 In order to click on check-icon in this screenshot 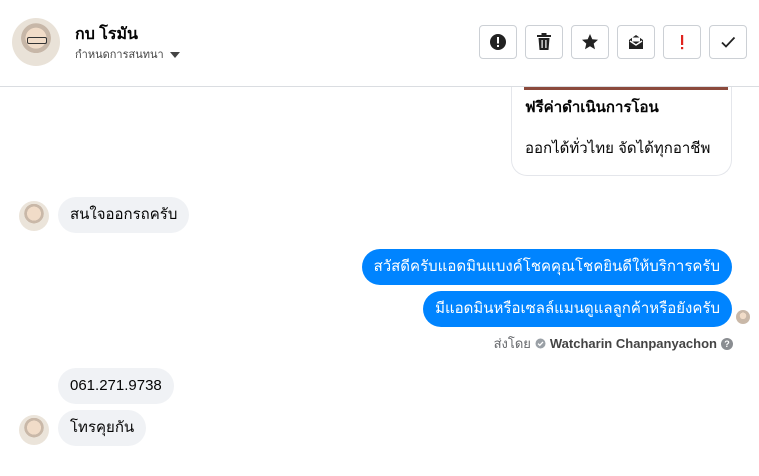, I will do `click(728, 42)`.